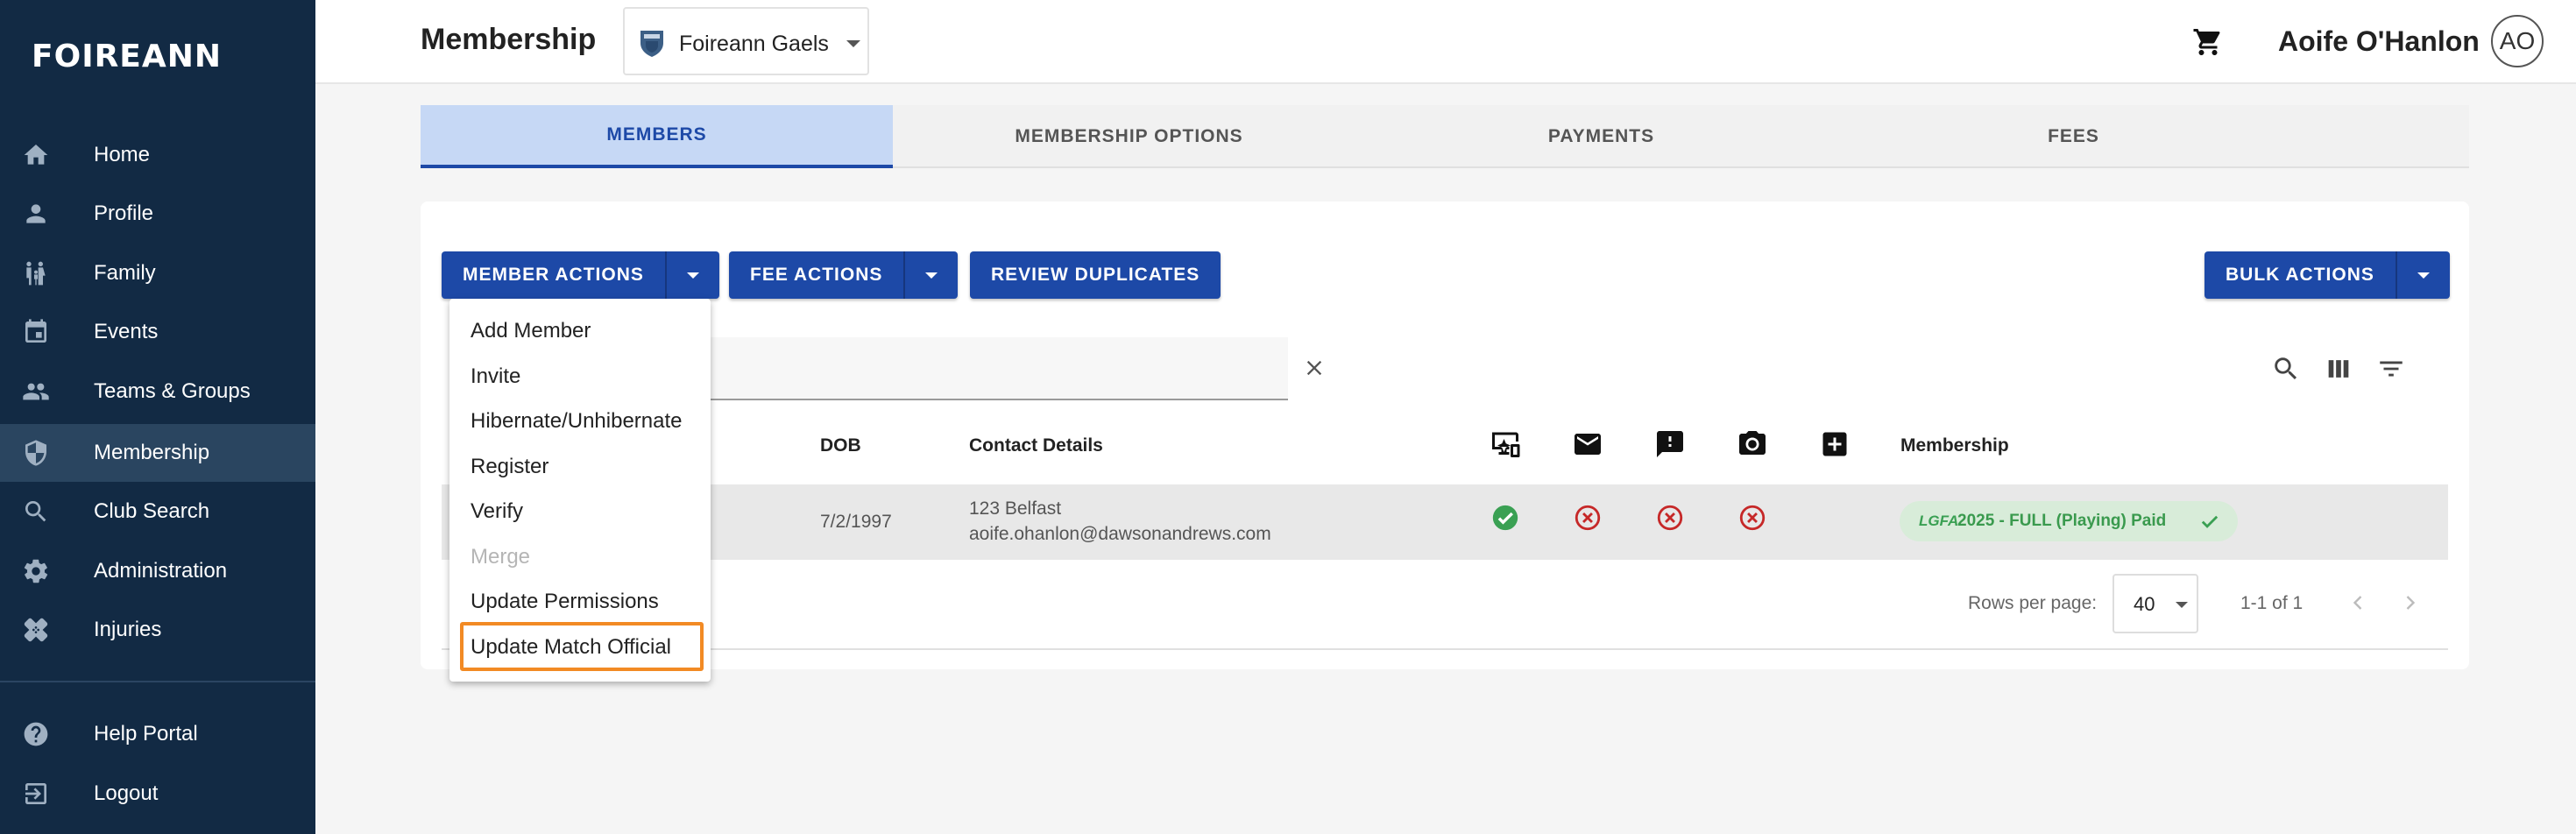 This screenshot has width=2576, height=834. Describe the element at coordinates (36, 794) in the screenshot. I see `logout-icon` at that location.